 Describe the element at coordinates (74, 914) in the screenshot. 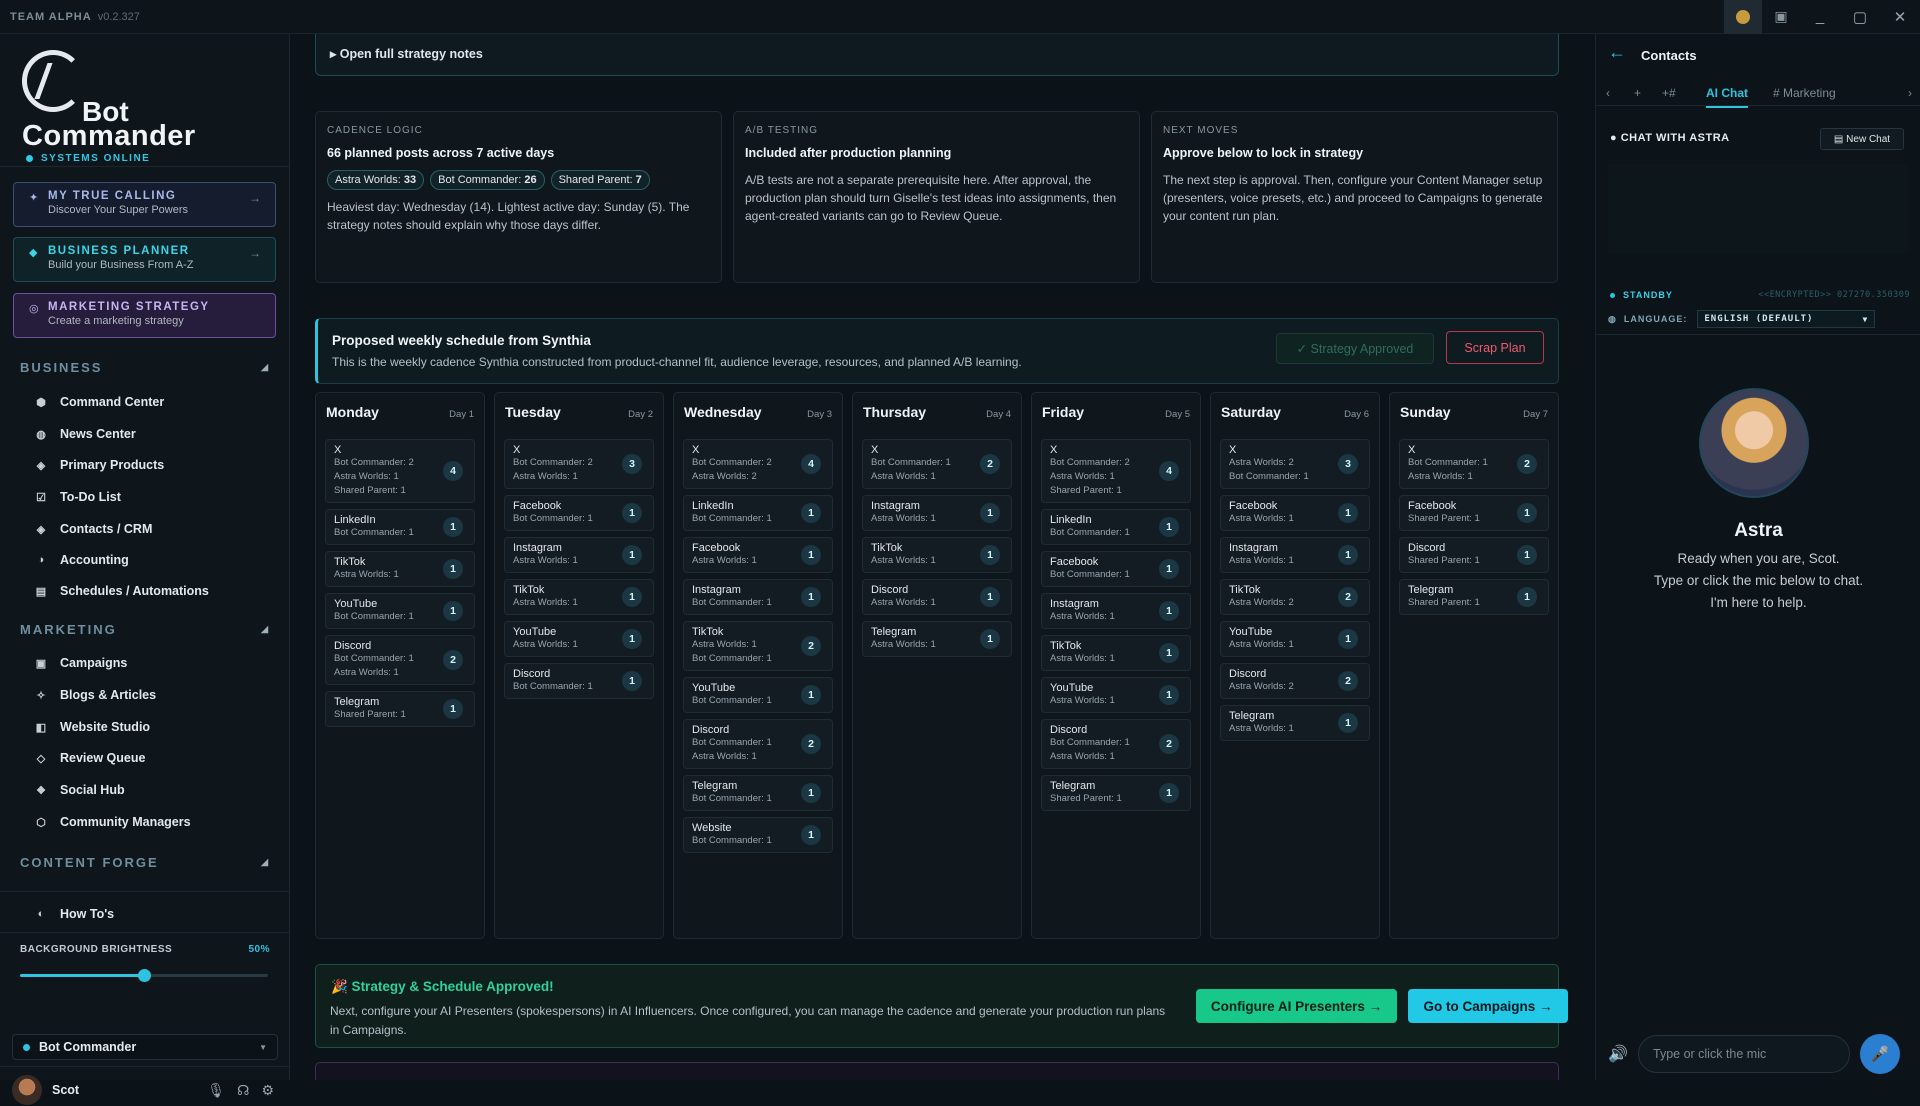

I see `sidebar-item-how-tos: ◐ How To's` at that location.